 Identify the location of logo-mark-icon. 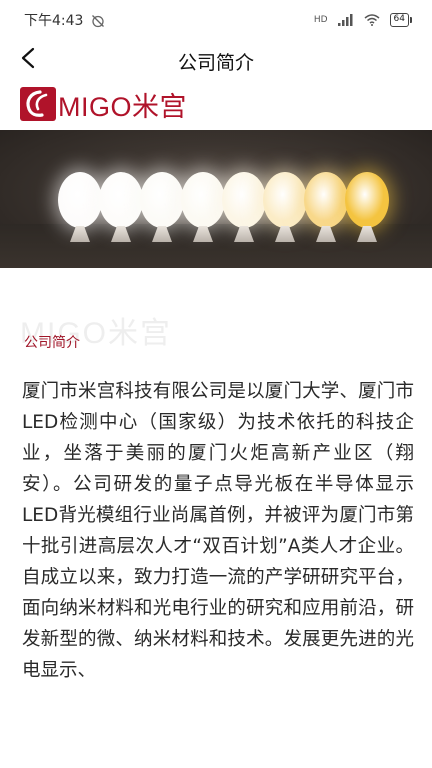
(38, 104).